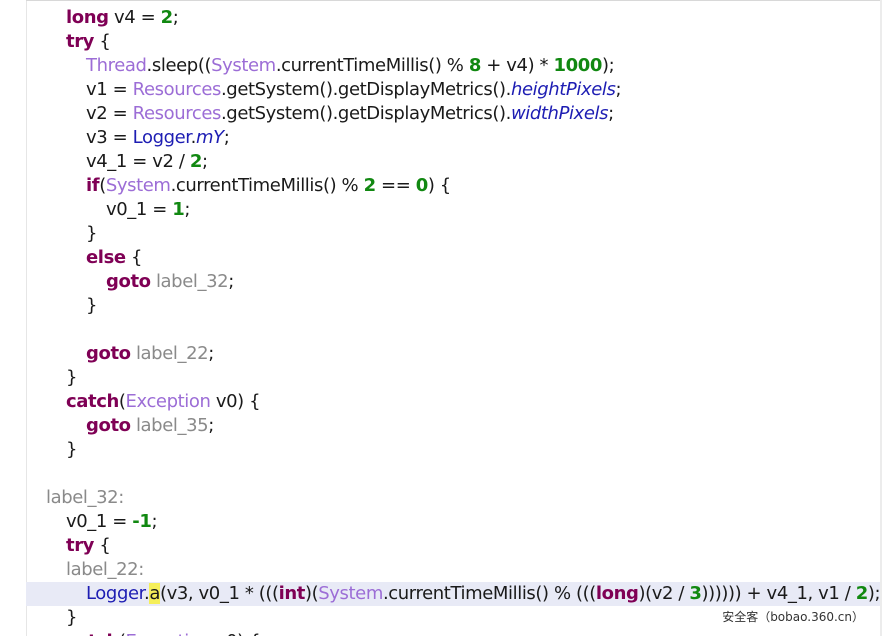  What do you see at coordinates (209, 137) in the screenshot?
I see `code-token: mY` at bounding box center [209, 137].